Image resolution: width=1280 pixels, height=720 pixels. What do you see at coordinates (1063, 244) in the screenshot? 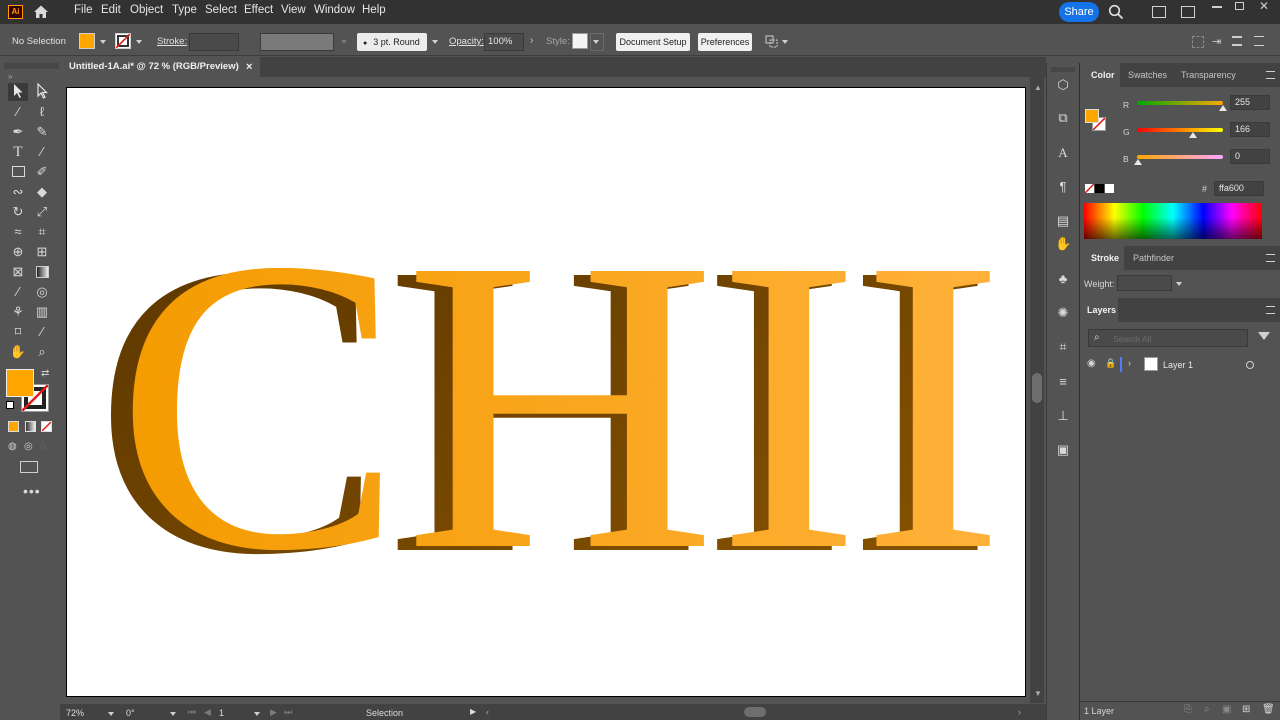
I see `puppet-warp-icon: ✋` at bounding box center [1063, 244].